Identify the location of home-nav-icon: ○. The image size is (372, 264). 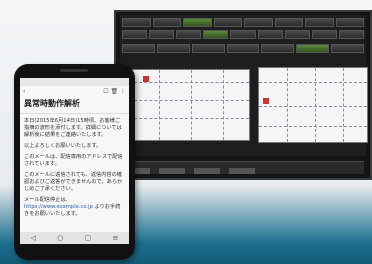
(60, 238).